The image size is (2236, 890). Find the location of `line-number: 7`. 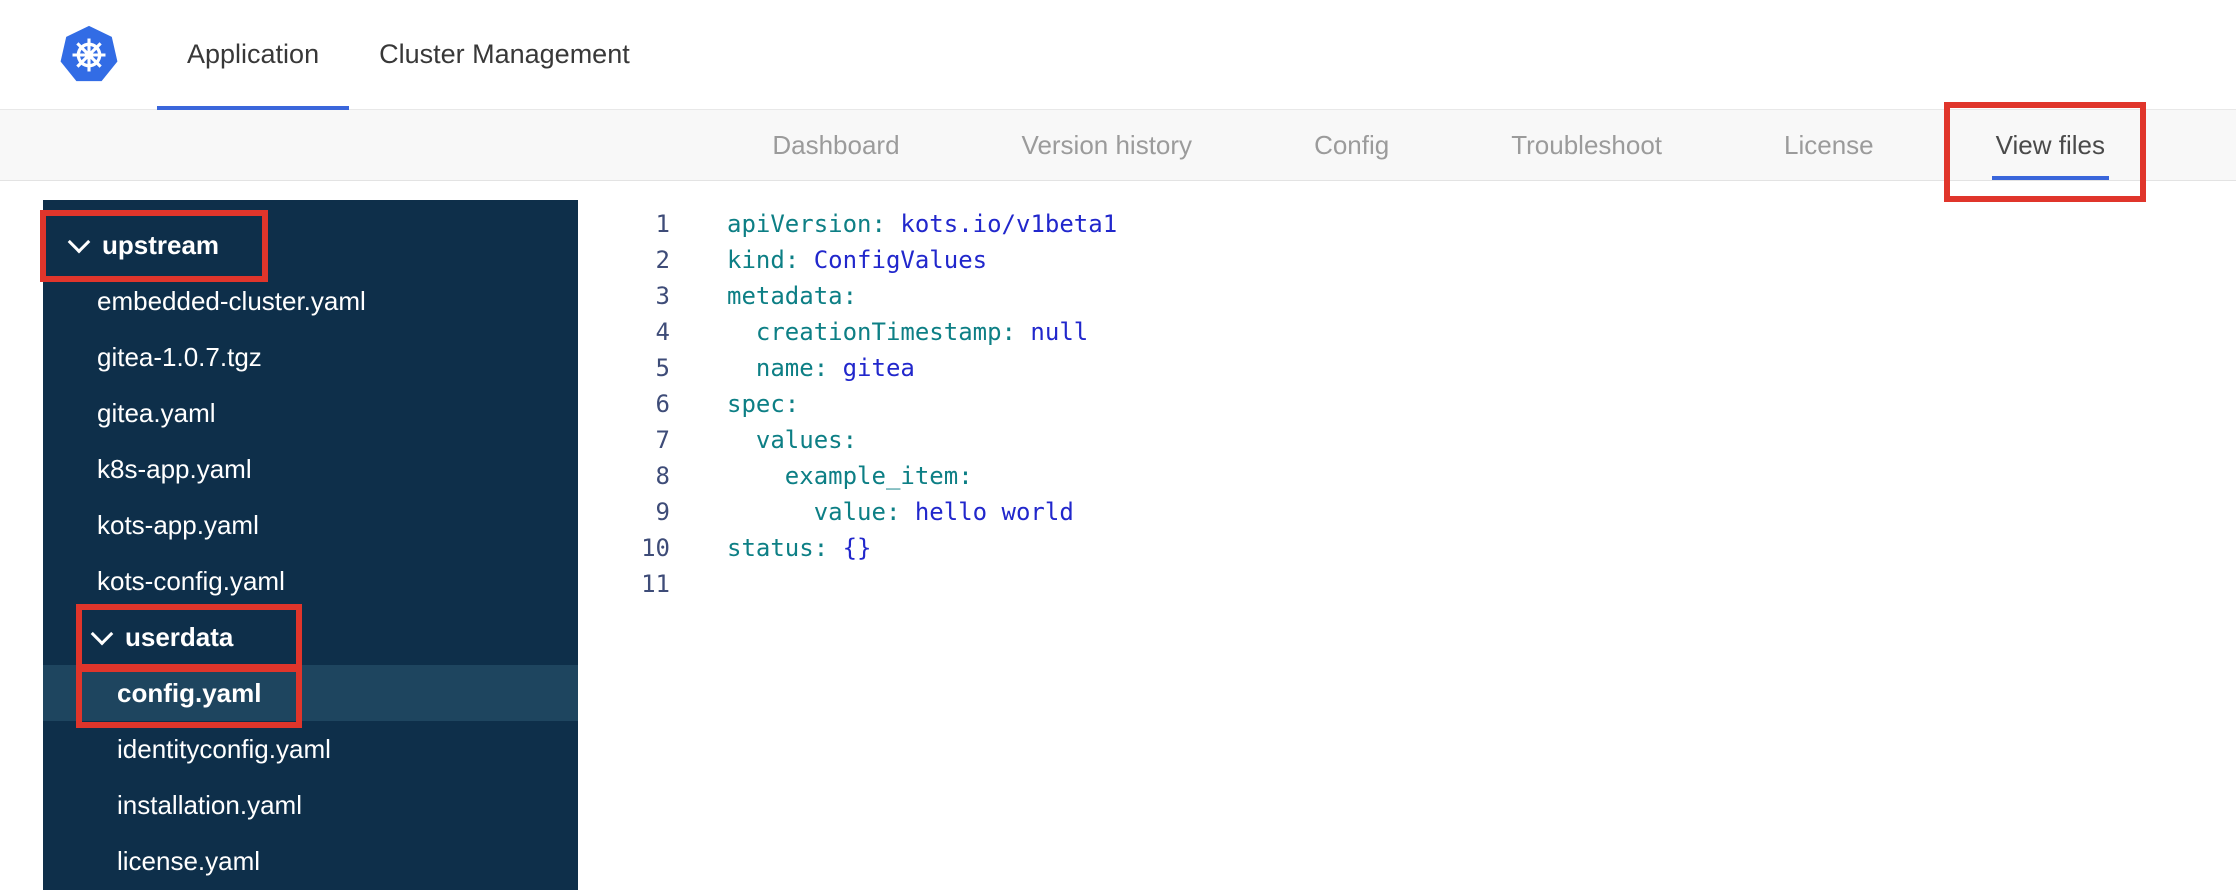

line-number: 7 is located at coordinates (662, 440).